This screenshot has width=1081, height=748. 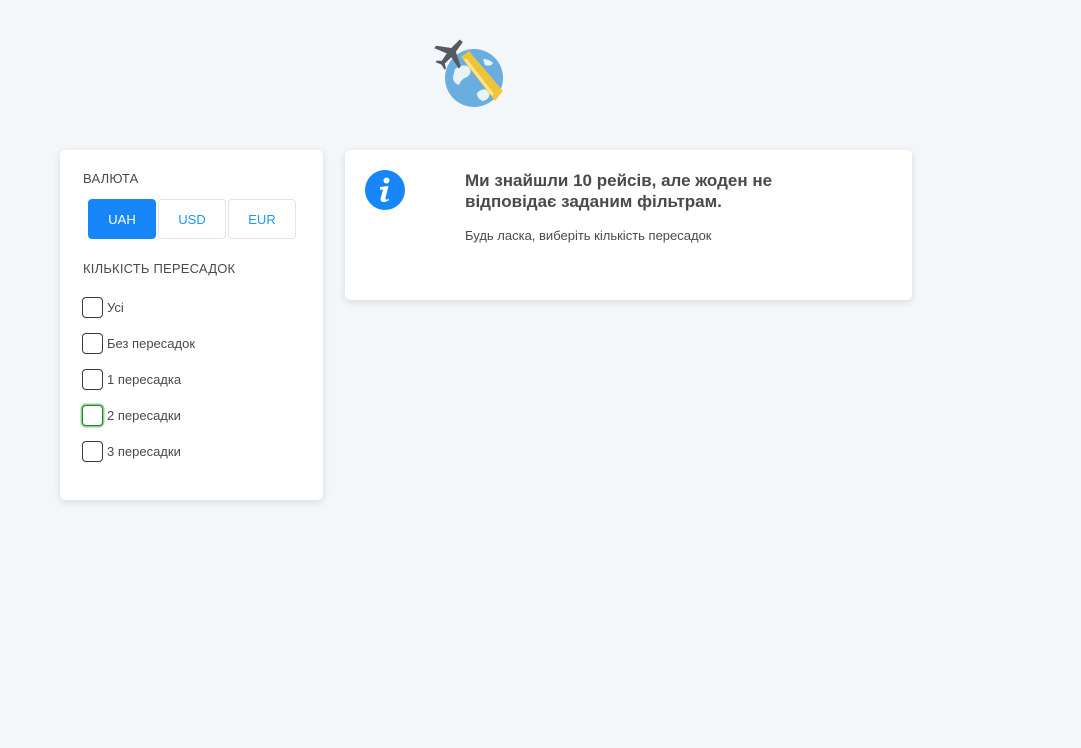 I want to click on stop-label: Без пересадок, so click(x=151, y=343).